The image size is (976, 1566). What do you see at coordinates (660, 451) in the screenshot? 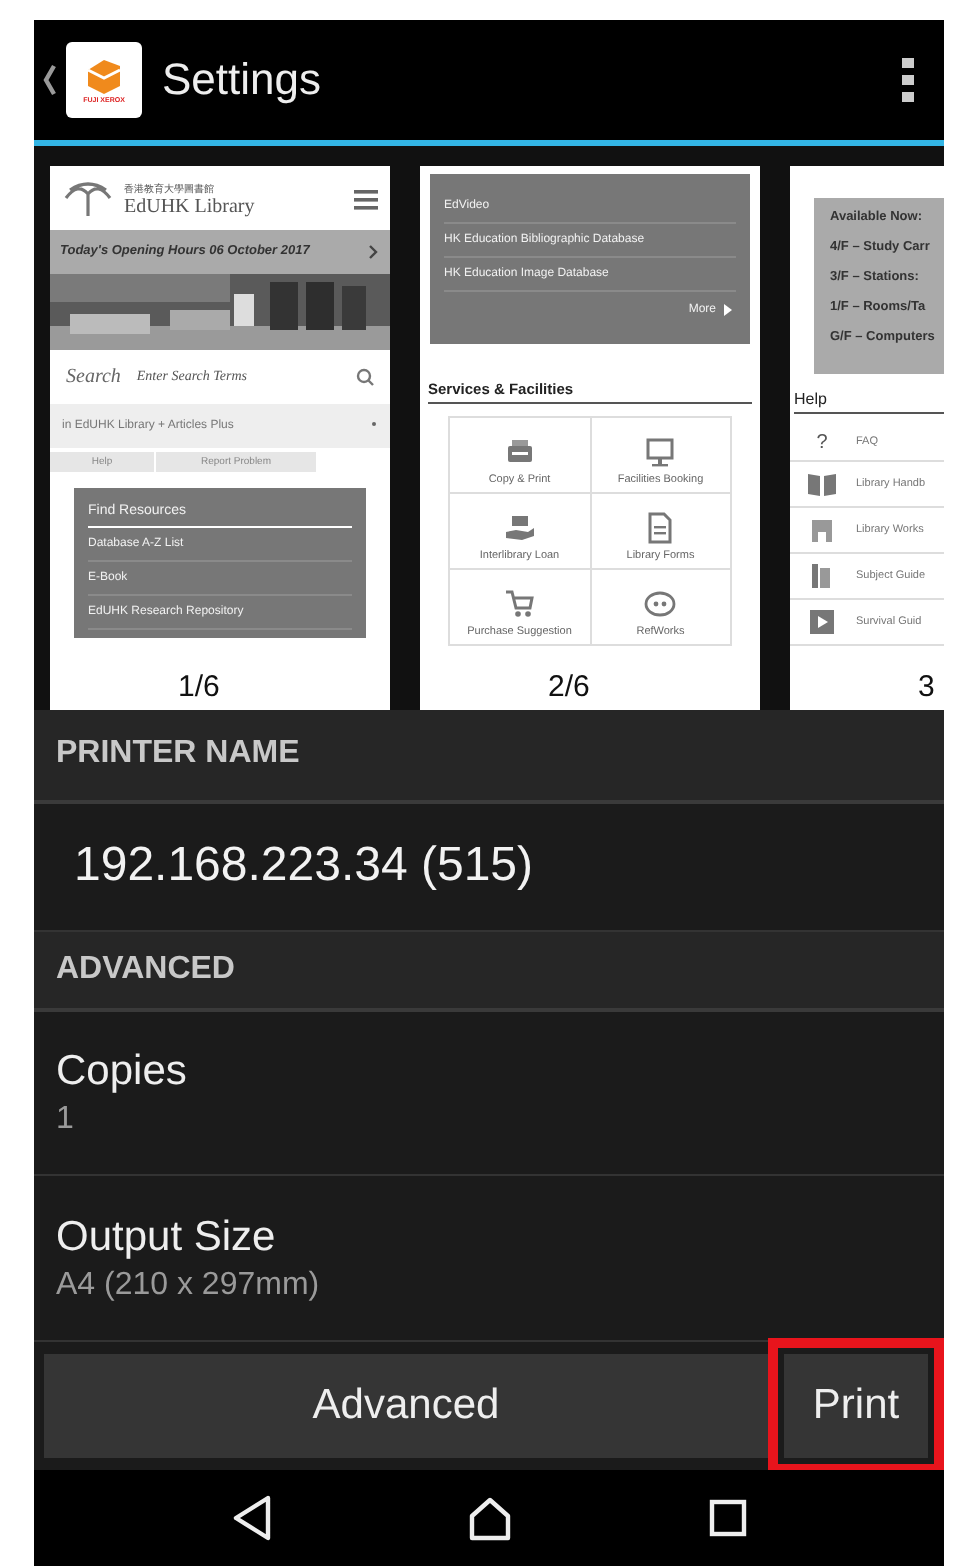
I see `monitor-icon` at bounding box center [660, 451].